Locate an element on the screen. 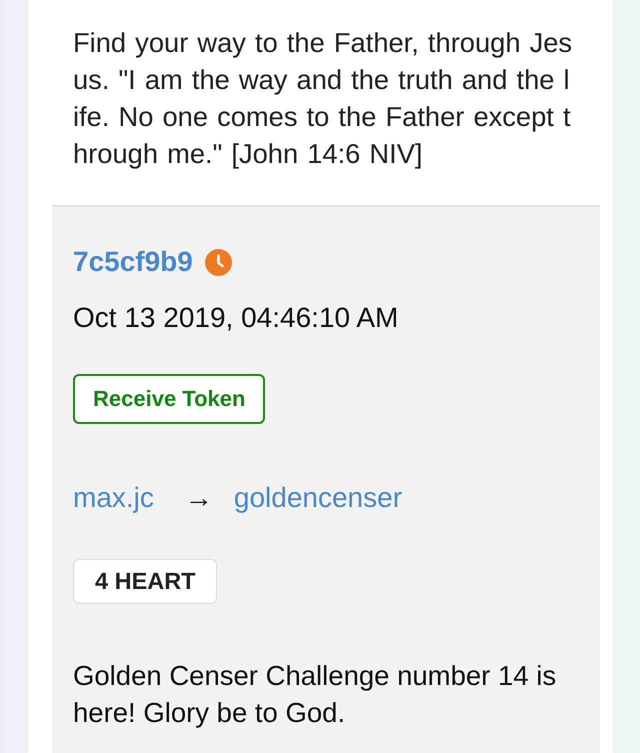  direction-arrow: → is located at coordinates (198, 498).